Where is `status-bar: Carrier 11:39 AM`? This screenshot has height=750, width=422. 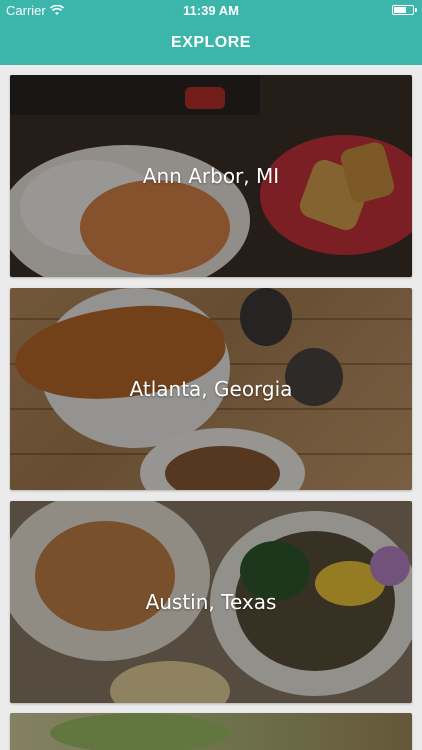
status-bar: Carrier 11:39 AM is located at coordinates (211, 11).